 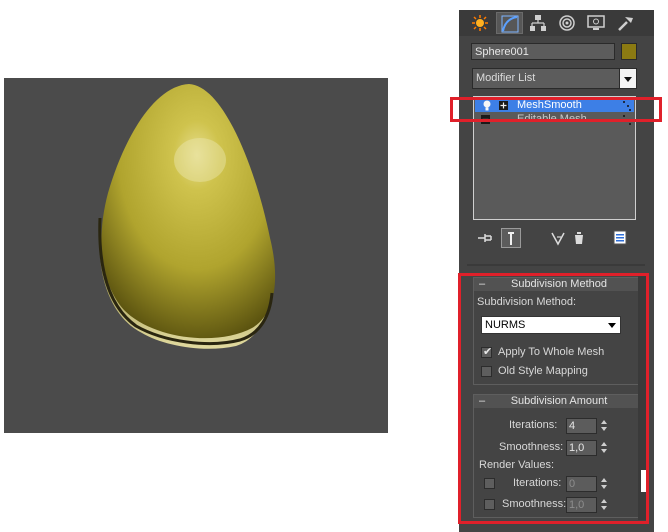 I want to click on configure-modifier-sets-button, so click(x=621, y=238).